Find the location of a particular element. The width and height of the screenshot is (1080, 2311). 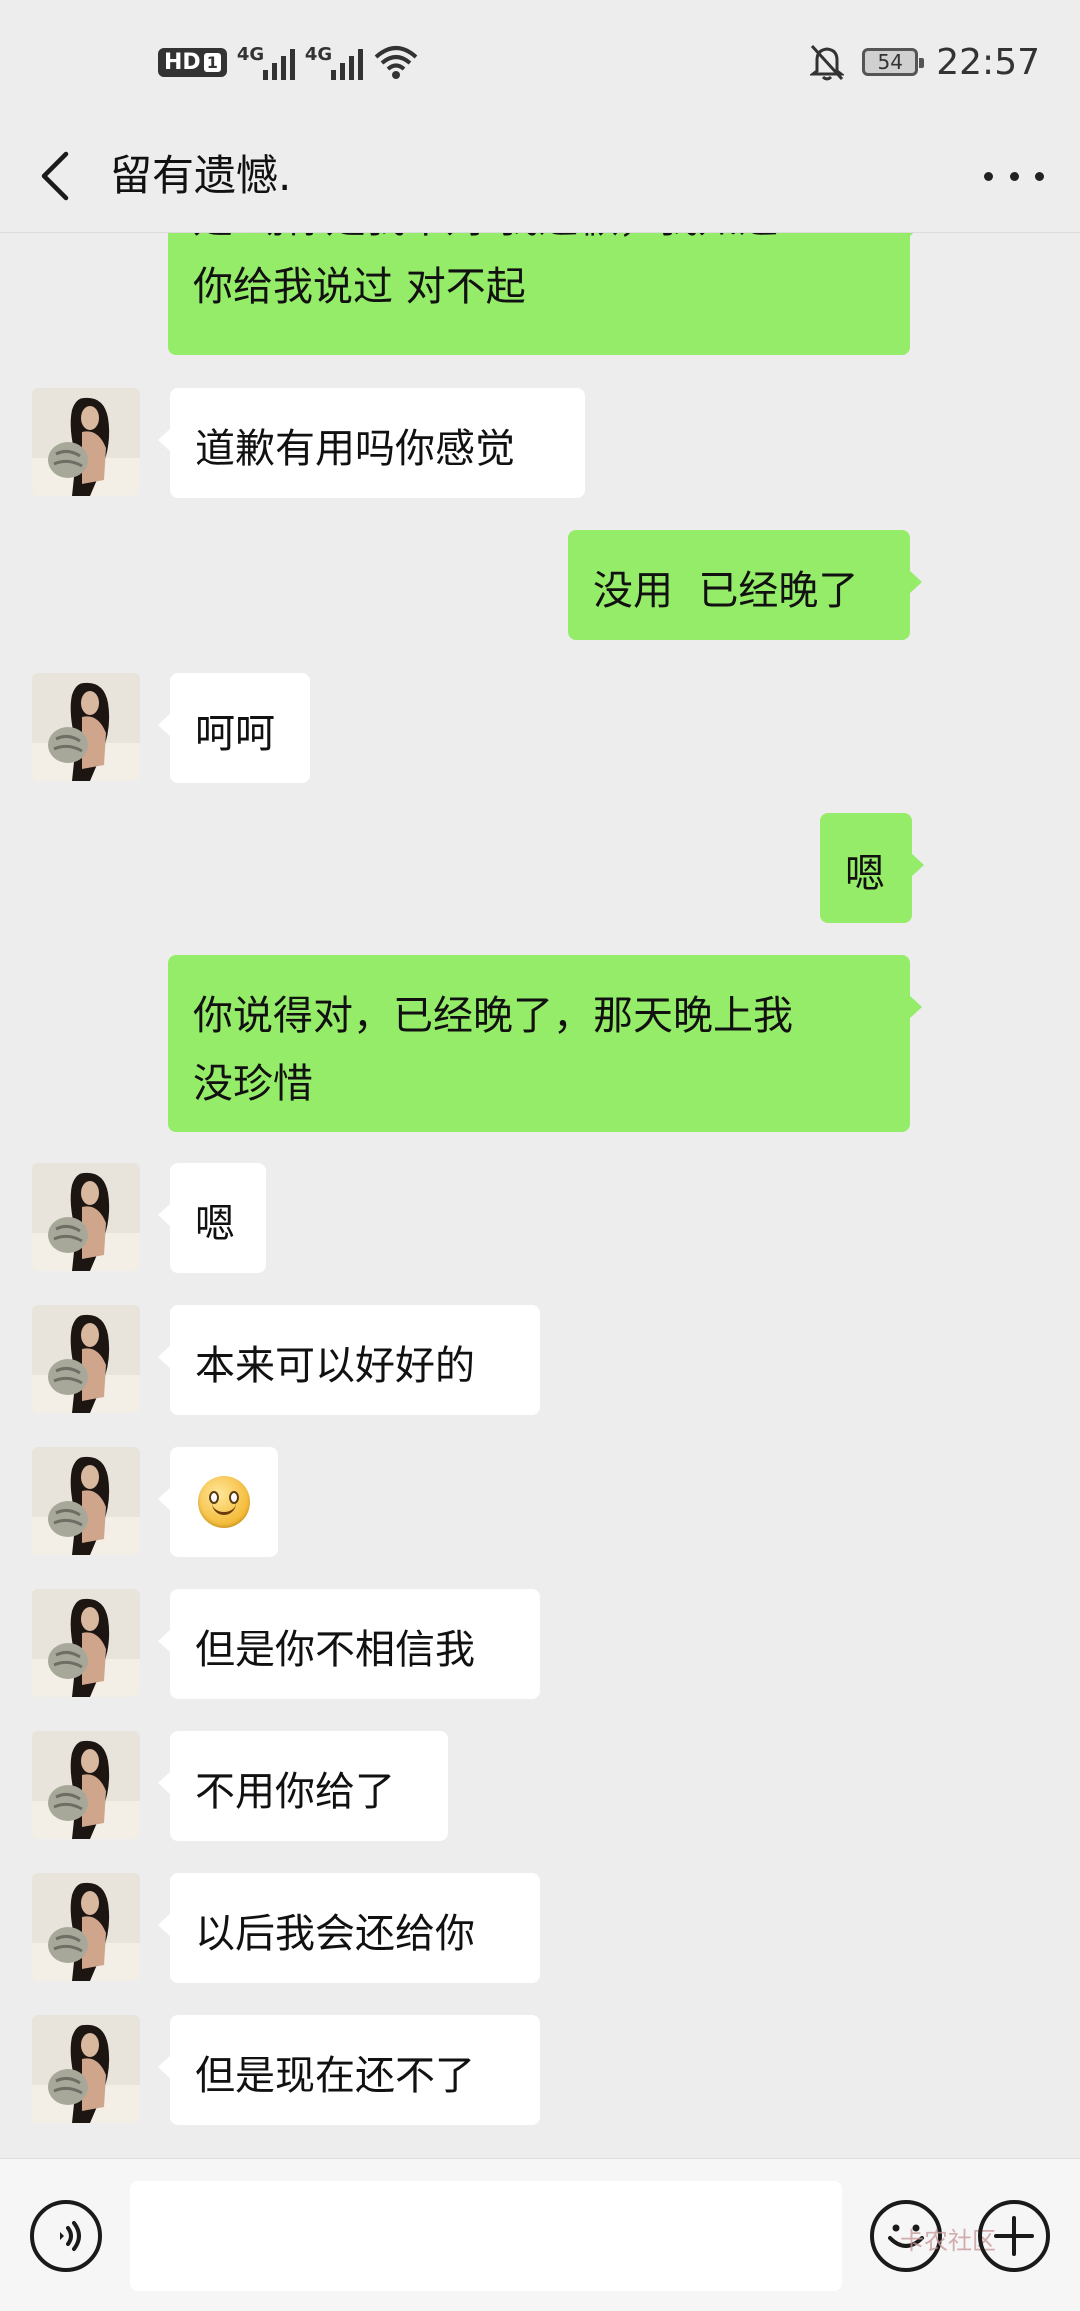

hd-label: HD is located at coordinates (182, 62).